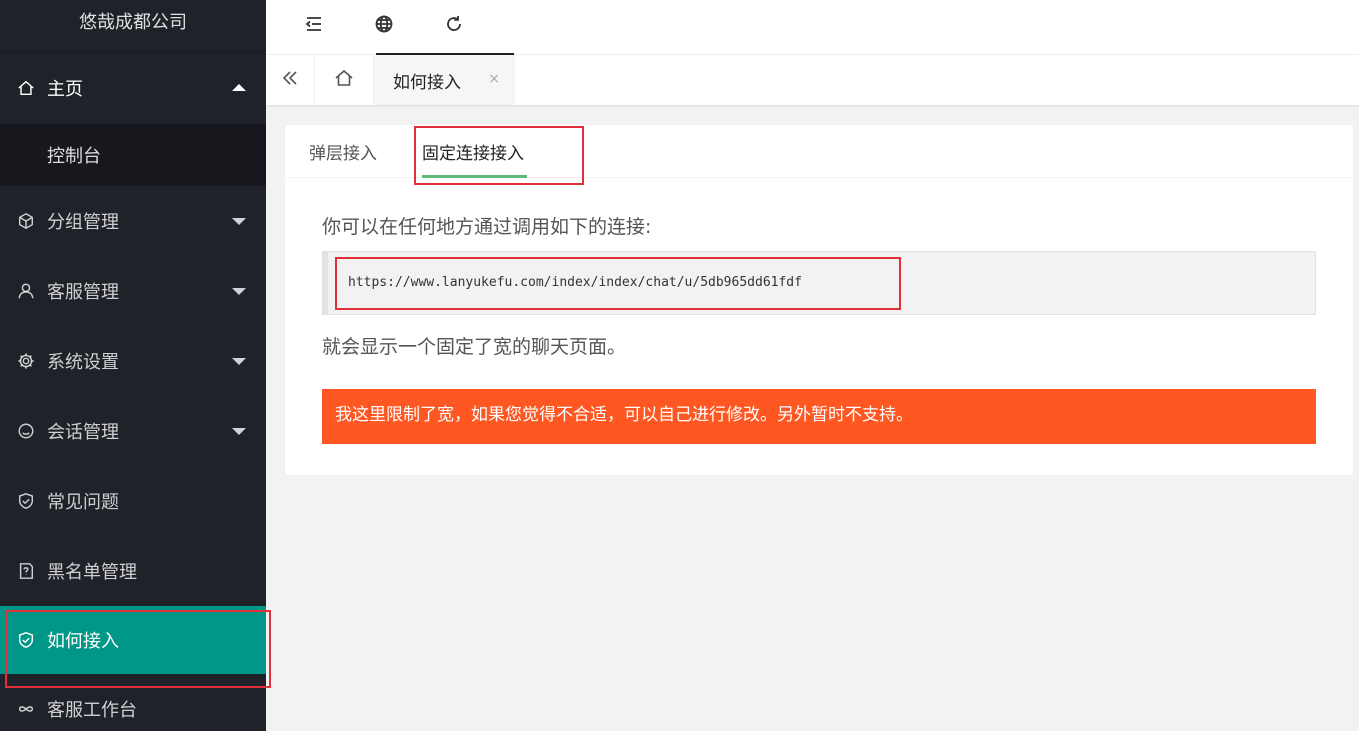 The width and height of the screenshot is (1359, 731). Describe the element at coordinates (83, 502) in the screenshot. I see `sidebar-item-label: 常见问题` at that location.